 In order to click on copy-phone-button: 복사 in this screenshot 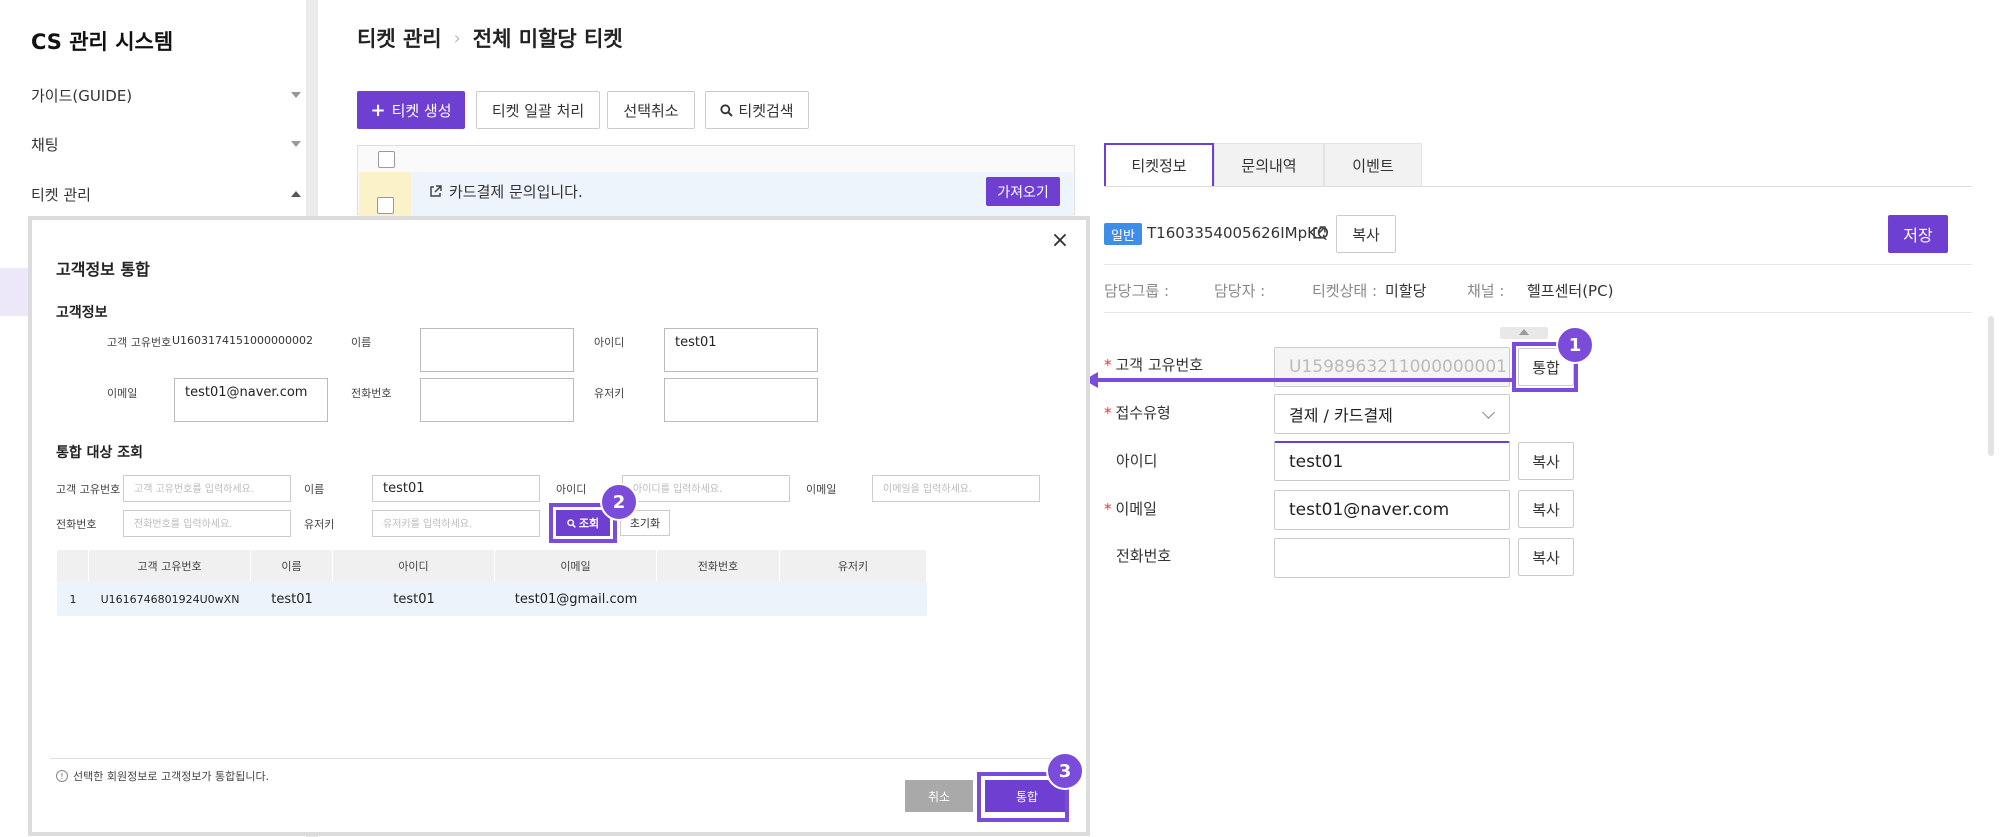, I will do `click(1546, 557)`.